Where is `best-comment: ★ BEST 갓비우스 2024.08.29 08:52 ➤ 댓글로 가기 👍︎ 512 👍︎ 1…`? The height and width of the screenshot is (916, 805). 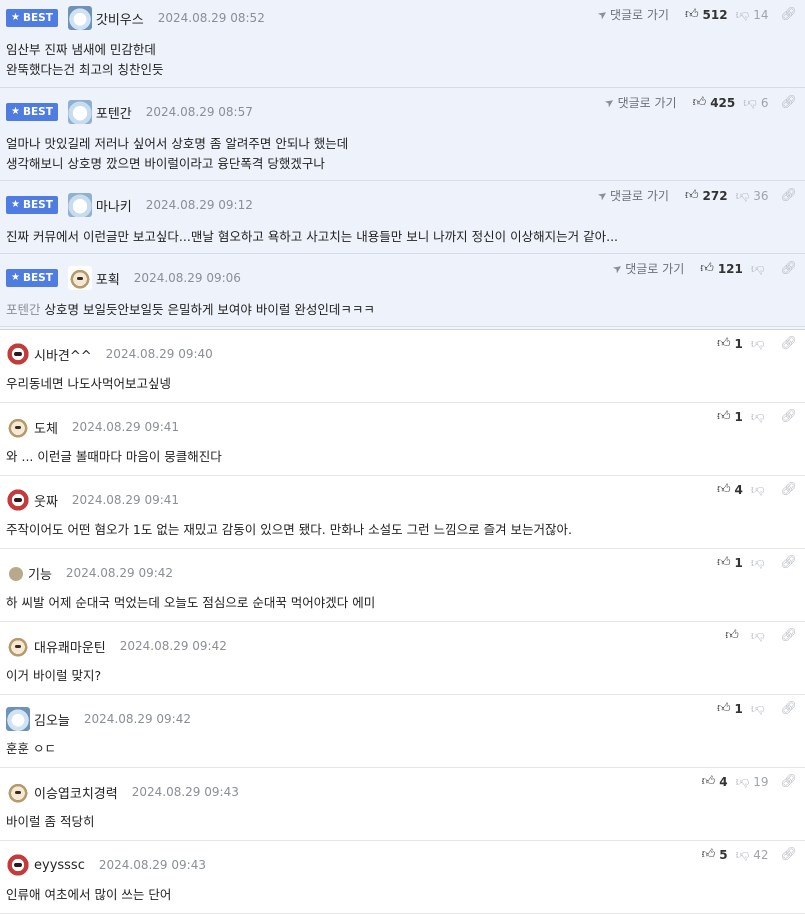
best-comment: ★ BEST 갓비우스 2024.08.29 08:52 ➤ 댓글로 가기 👍︎ 512 👍︎ 1… is located at coordinates (402, 44).